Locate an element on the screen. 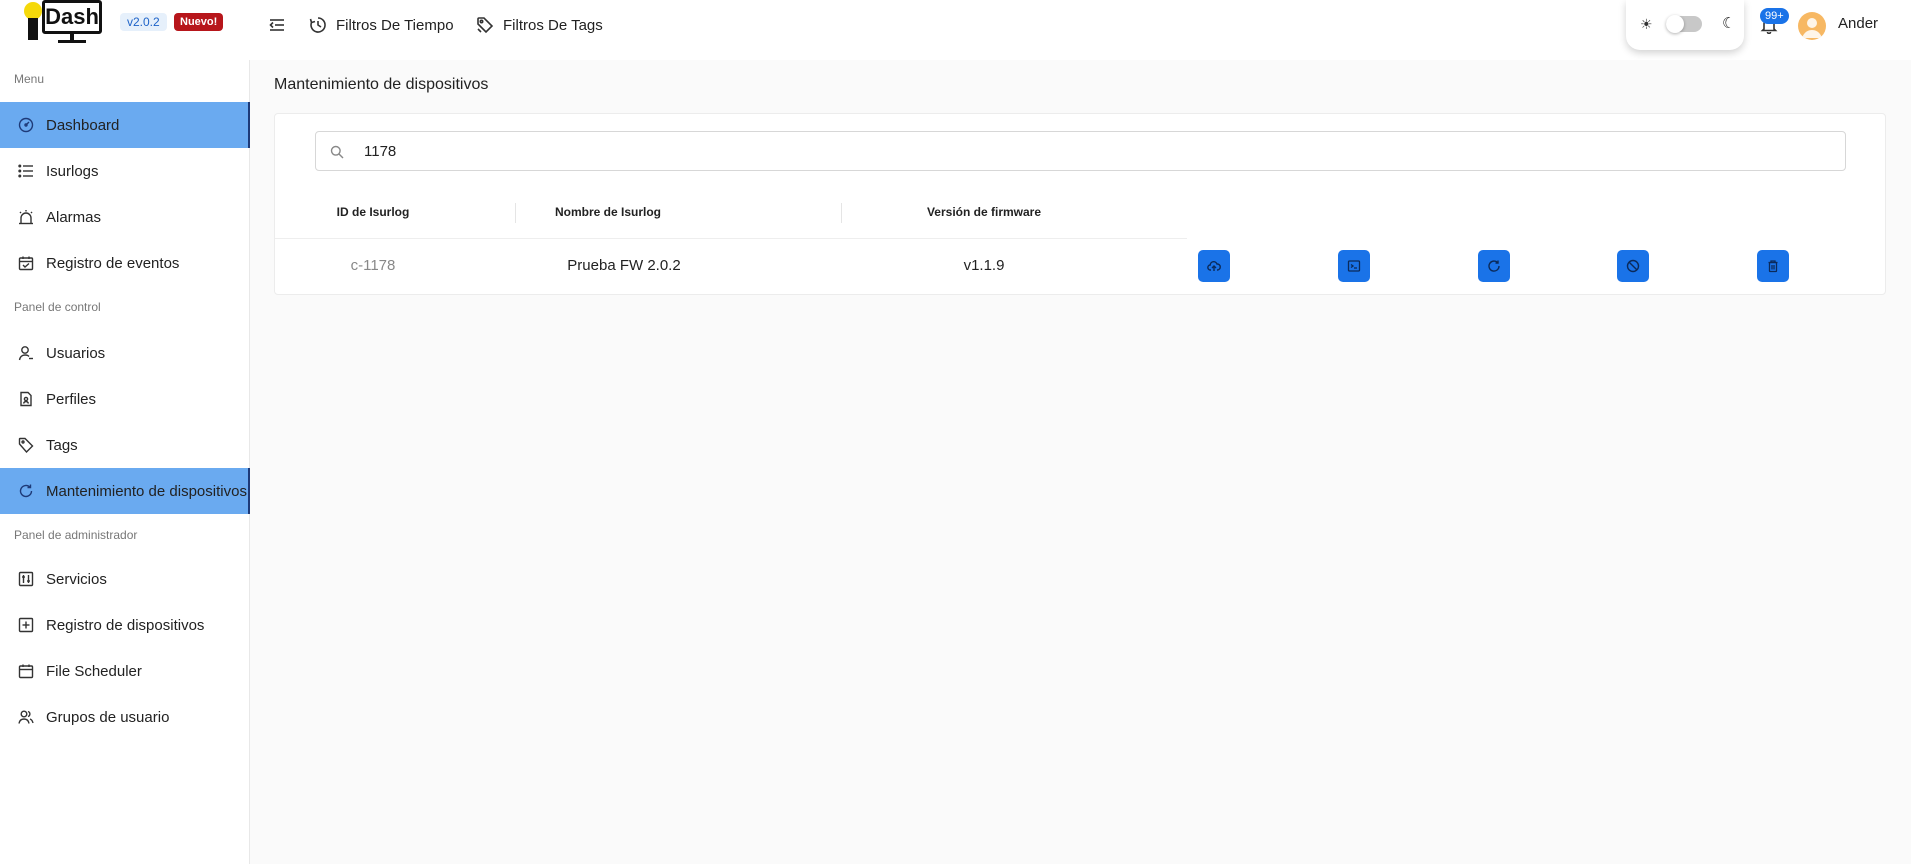 The image size is (1911, 864). sidebar-item-servicios: Servicios is located at coordinates (125, 579).